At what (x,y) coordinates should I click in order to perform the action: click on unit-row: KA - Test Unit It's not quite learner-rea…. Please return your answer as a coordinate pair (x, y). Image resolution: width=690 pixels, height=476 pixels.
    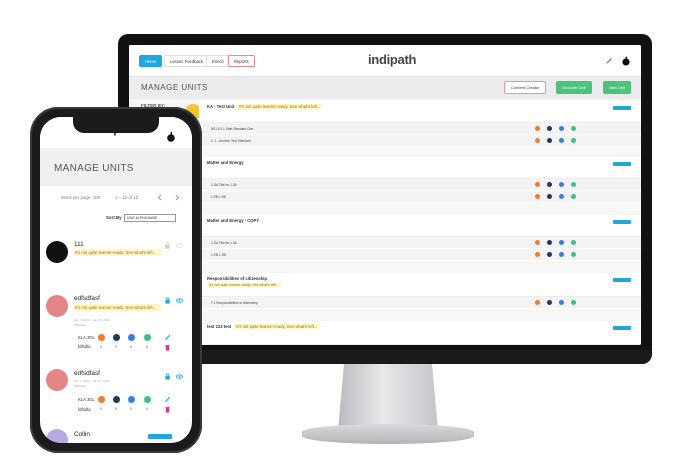
    Looking at the image, I should click on (420, 112).